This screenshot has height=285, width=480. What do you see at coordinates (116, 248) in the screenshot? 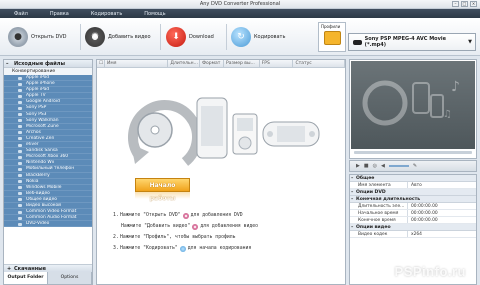
I see `step-number: 3.` at bounding box center [116, 248].